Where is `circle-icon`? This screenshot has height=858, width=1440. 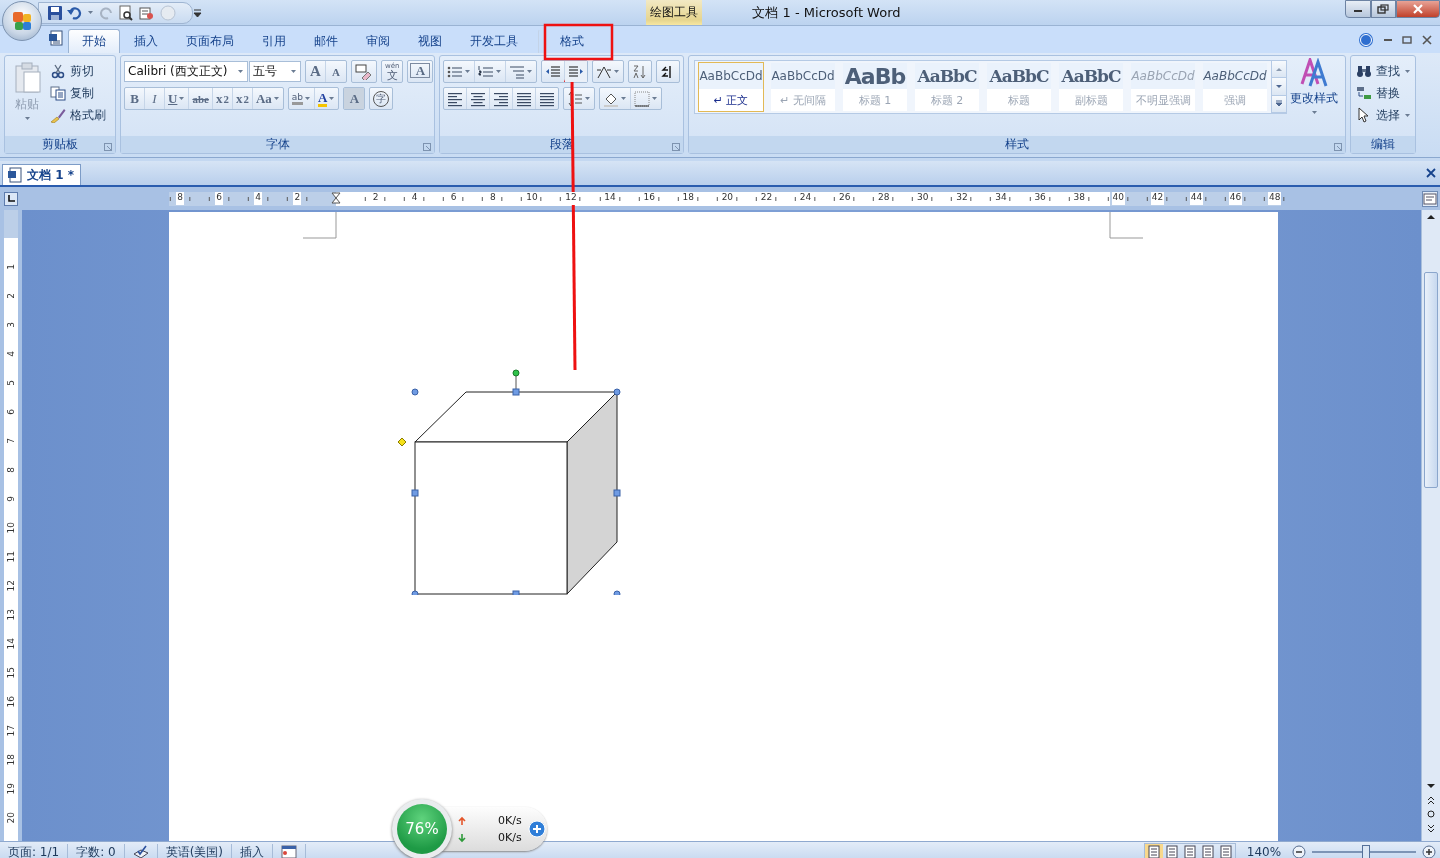 circle-icon is located at coordinates (1431, 814).